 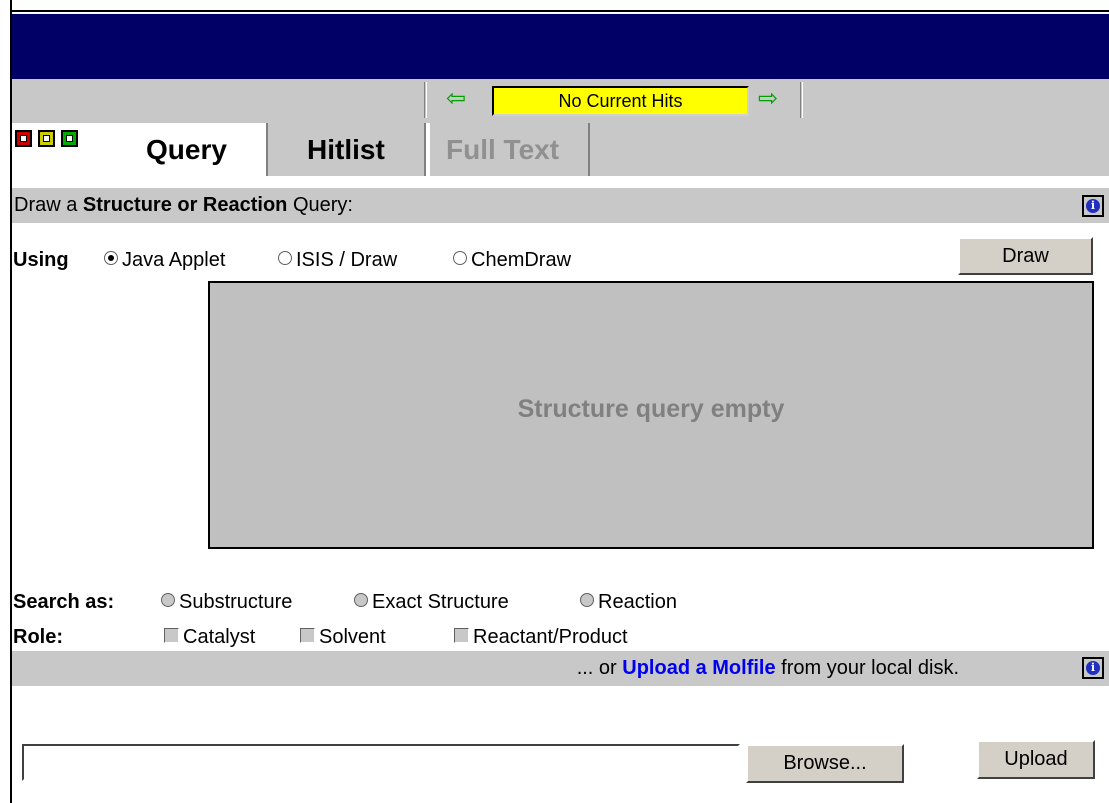 What do you see at coordinates (69, 138) in the screenshot?
I see `green-window-button-icon` at bounding box center [69, 138].